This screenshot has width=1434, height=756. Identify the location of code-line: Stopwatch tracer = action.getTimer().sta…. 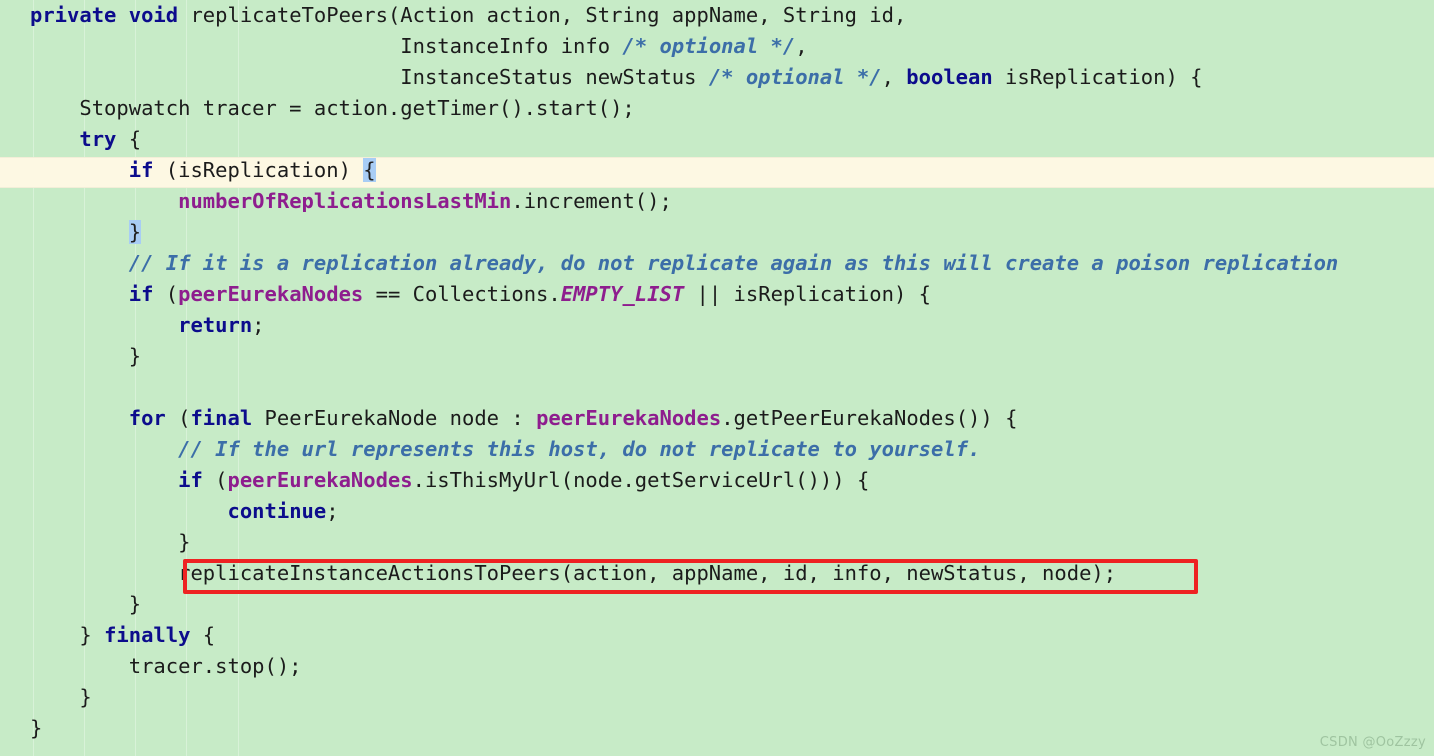
(717, 108).